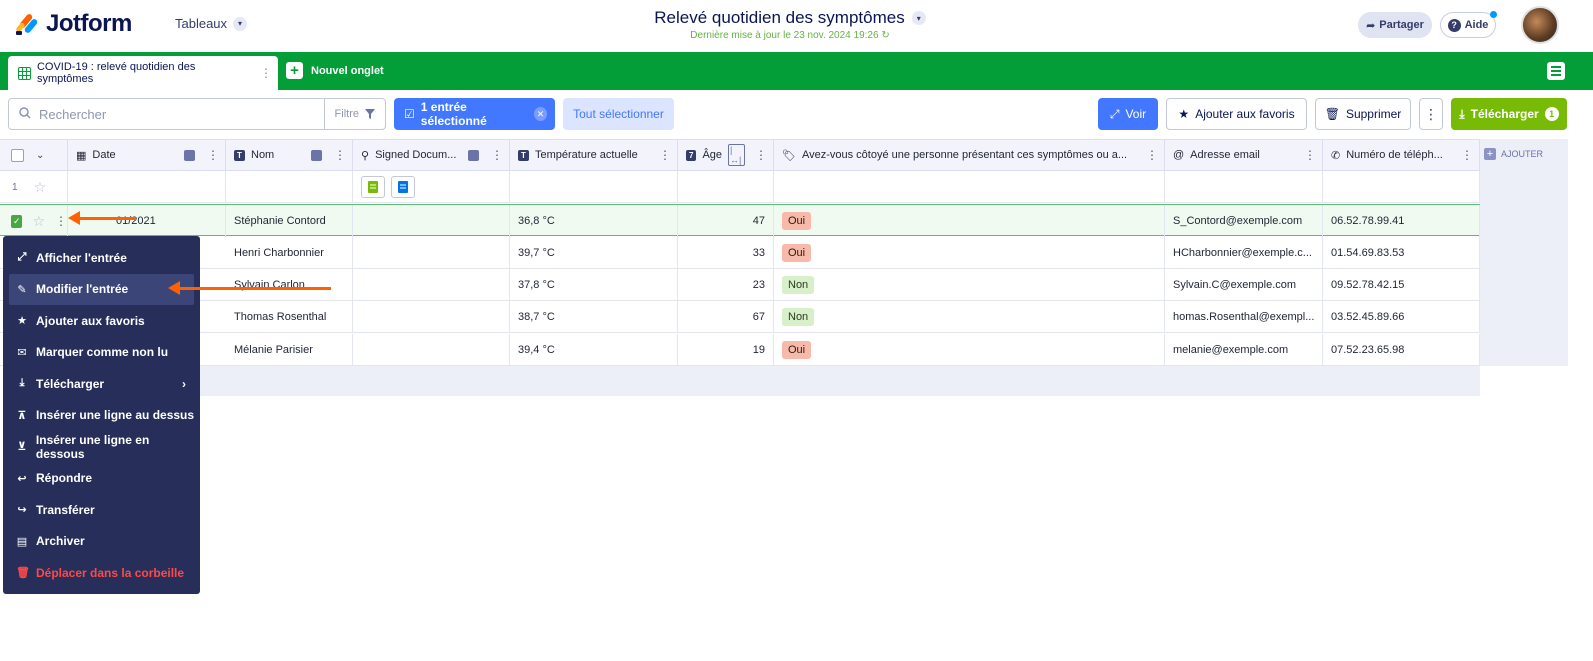  What do you see at coordinates (147, 221) in the screenshot?
I see `date-cell: 01/2021` at bounding box center [147, 221].